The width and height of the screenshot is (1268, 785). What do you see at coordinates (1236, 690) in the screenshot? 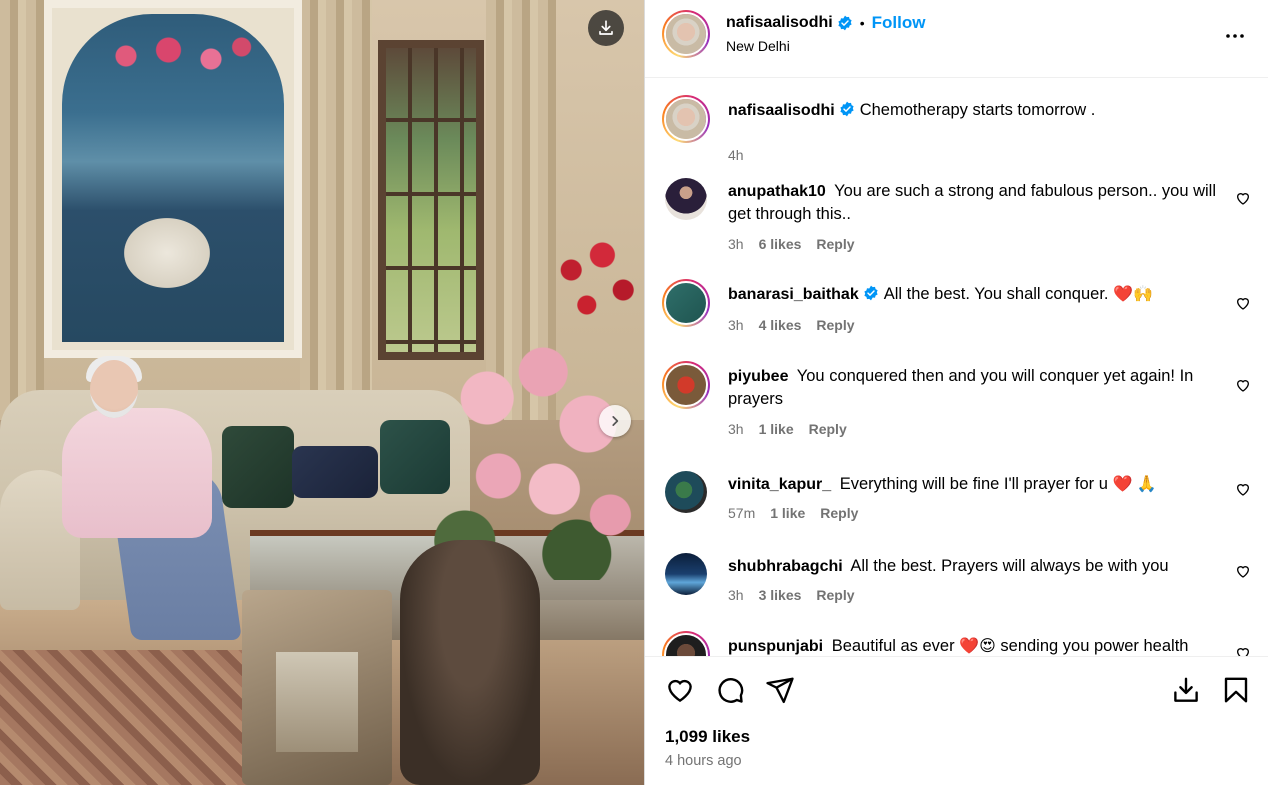
I see `save-bookmark-icon` at bounding box center [1236, 690].